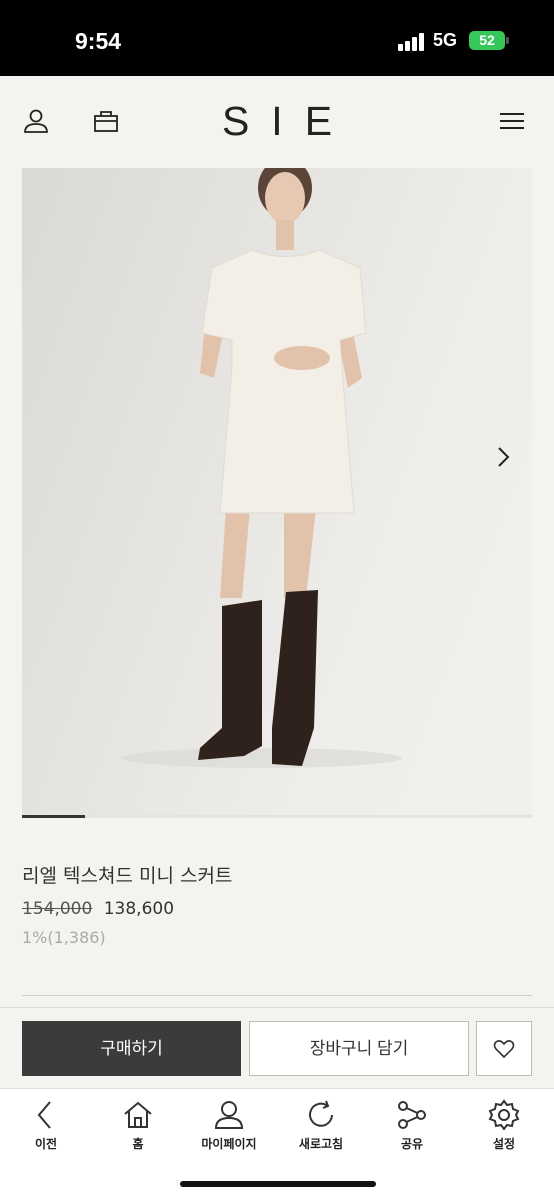  Describe the element at coordinates (278, 1184) in the screenshot. I see `home-indicator` at that location.